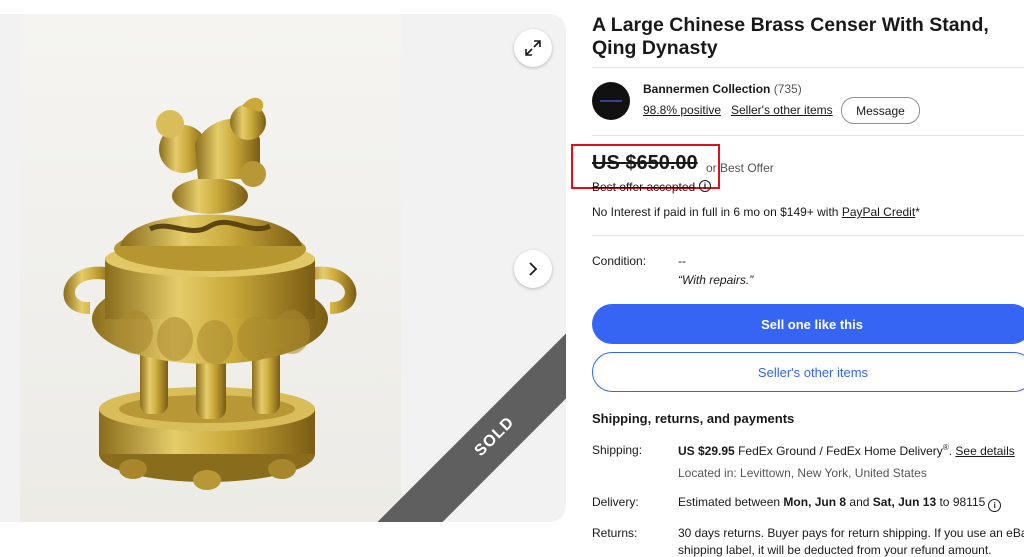 Image resolution: width=1024 pixels, height=557 pixels. I want to click on best-offer-accepted: Best offer accepted, so click(644, 187).